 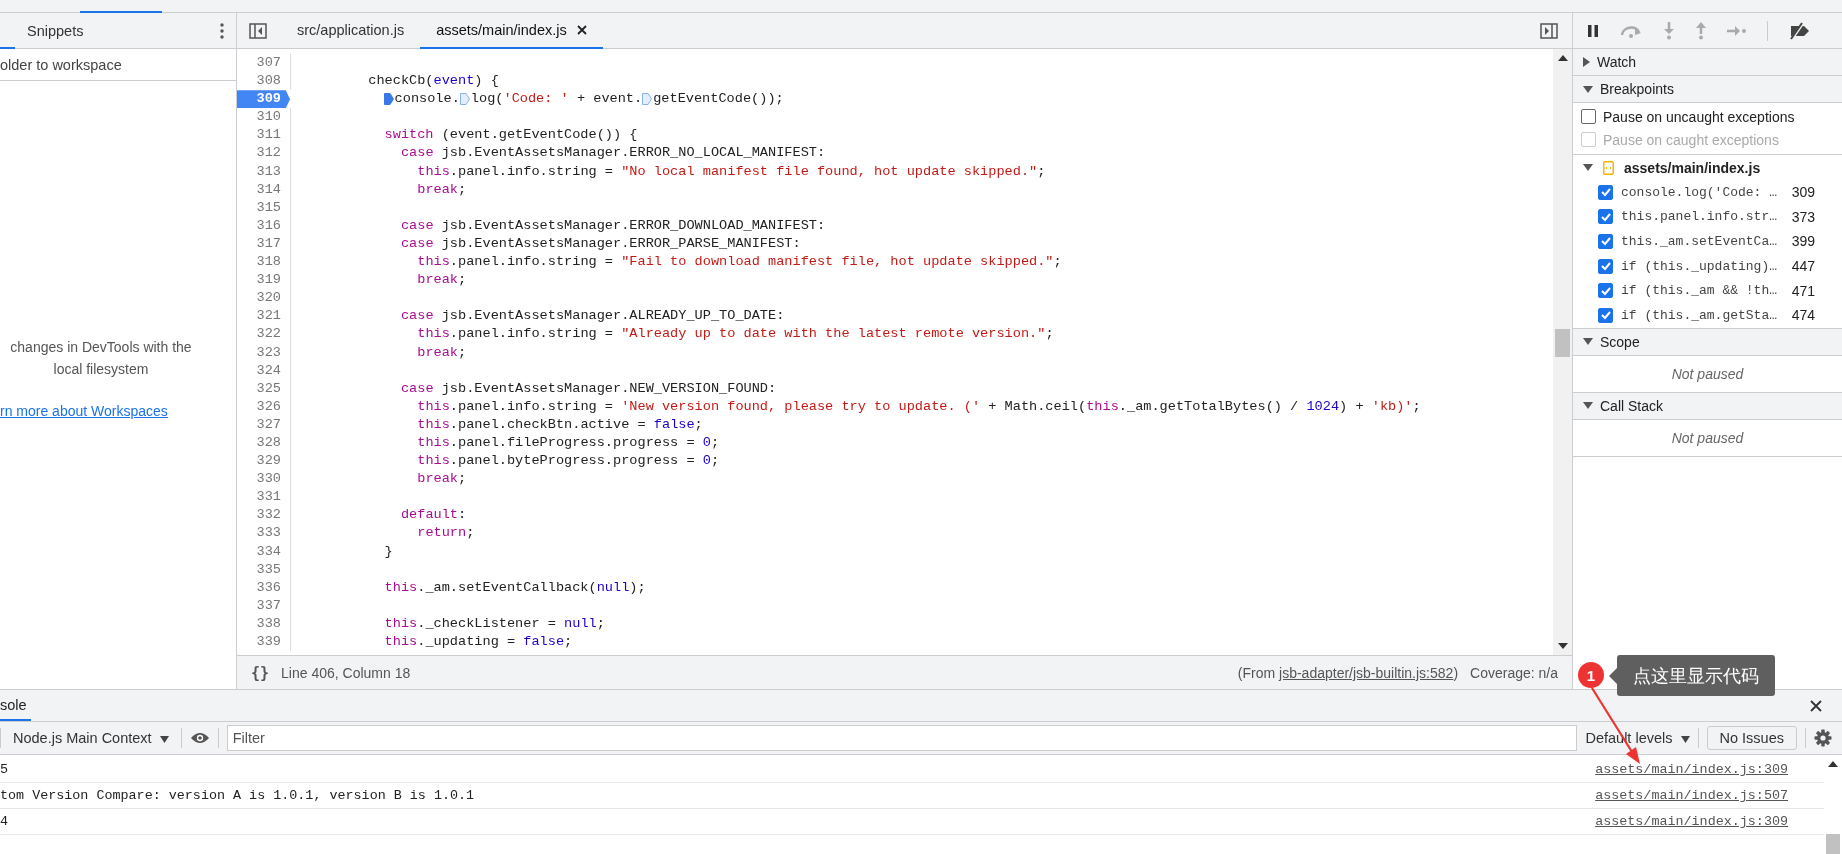 What do you see at coordinates (264, 479) in the screenshot?
I see `line-number: 330` at bounding box center [264, 479].